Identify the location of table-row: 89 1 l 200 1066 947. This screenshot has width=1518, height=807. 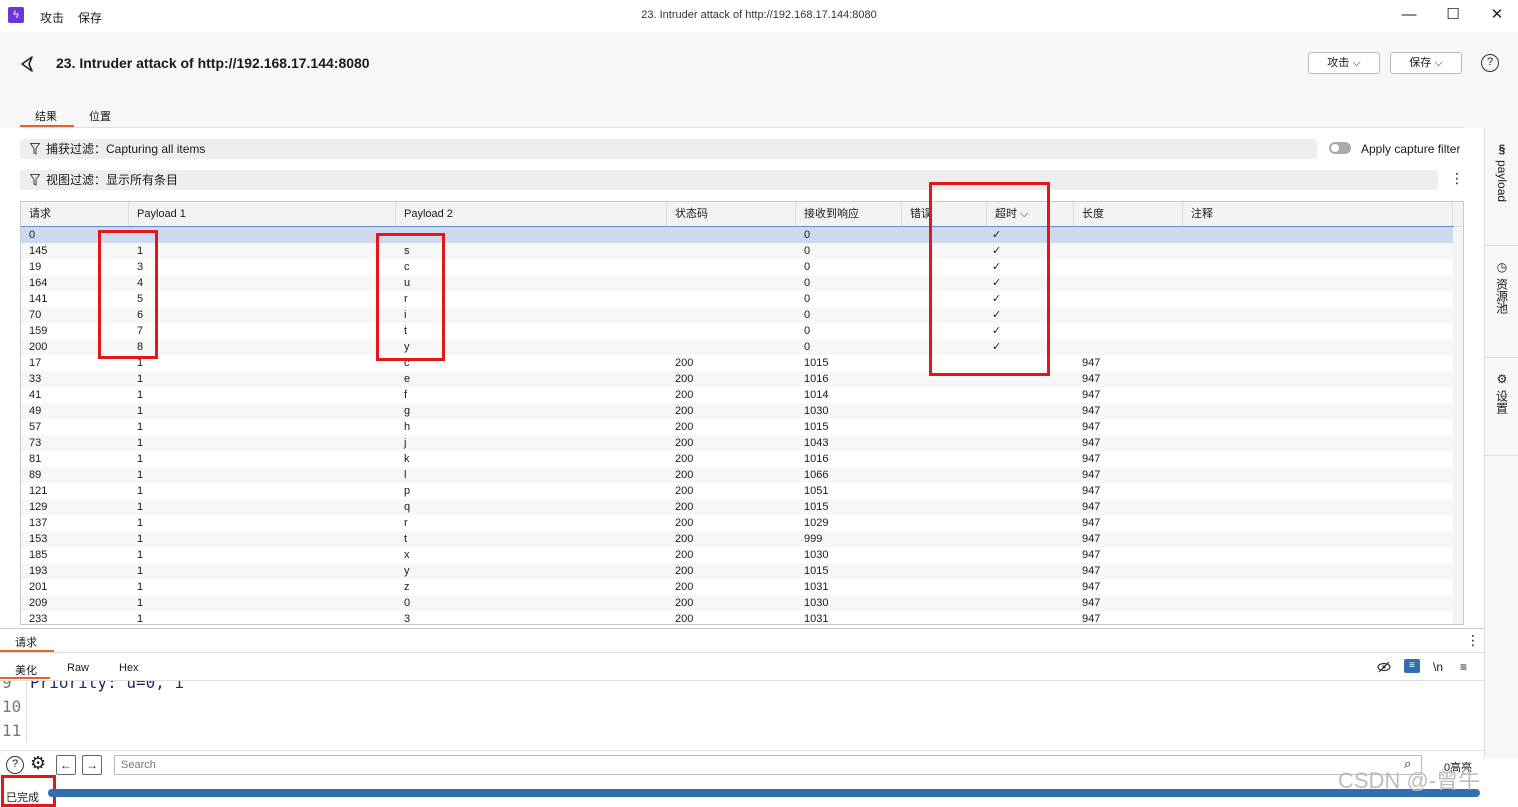
(737, 475).